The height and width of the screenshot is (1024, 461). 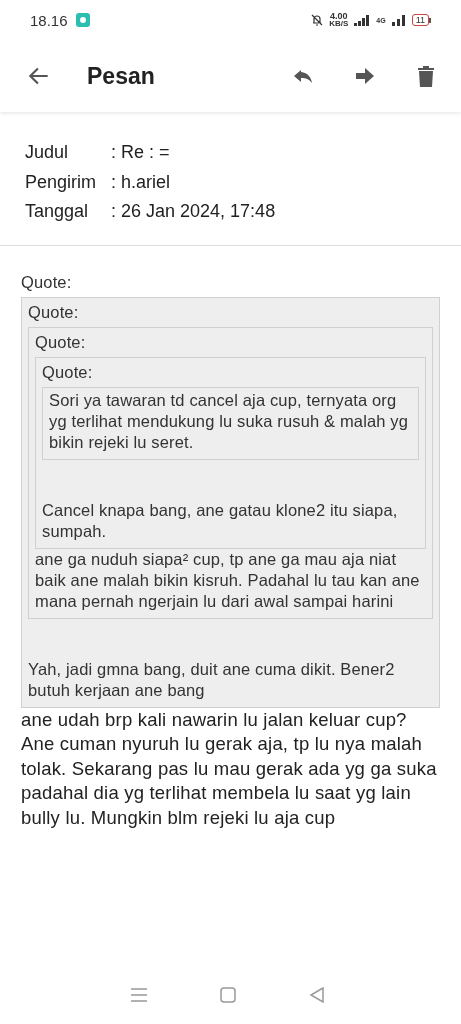 What do you see at coordinates (317, 20) in the screenshot?
I see `muted-bell-icon` at bounding box center [317, 20].